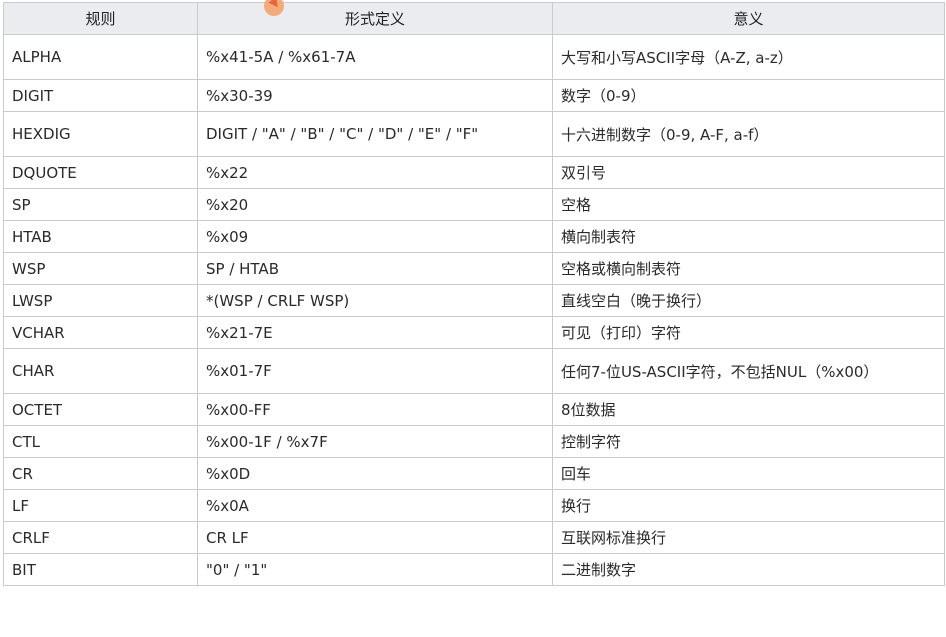 The width and height of the screenshot is (946, 637). What do you see at coordinates (375, 172) in the screenshot?
I see `definition-cell: %x22` at bounding box center [375, 172].